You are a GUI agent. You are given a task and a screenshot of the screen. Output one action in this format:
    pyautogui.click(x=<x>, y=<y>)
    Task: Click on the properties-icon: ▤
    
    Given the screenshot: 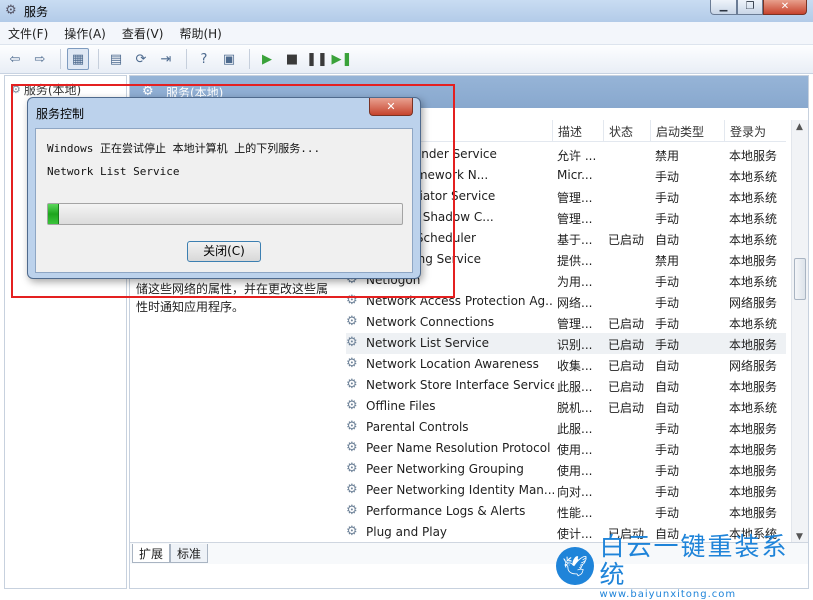 What is the action you would take?
    pyautogui.click(x=116, y=59)
    